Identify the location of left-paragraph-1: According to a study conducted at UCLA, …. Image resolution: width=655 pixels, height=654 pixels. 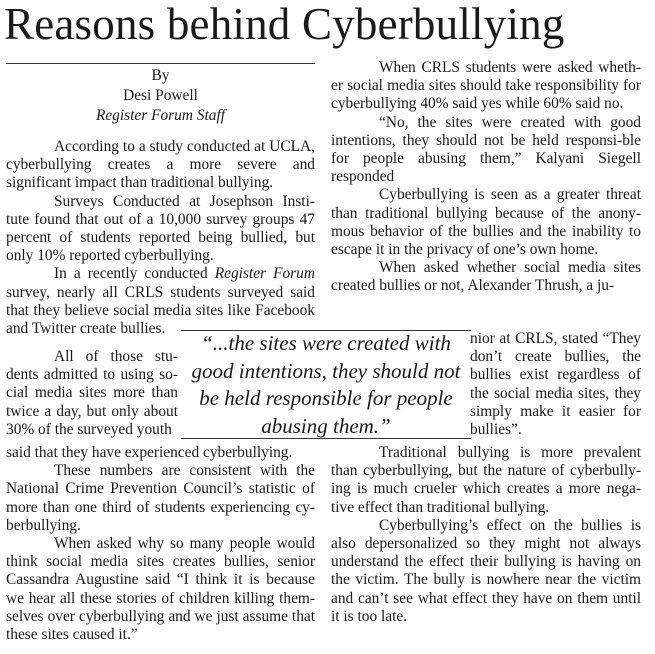
(160, 165).